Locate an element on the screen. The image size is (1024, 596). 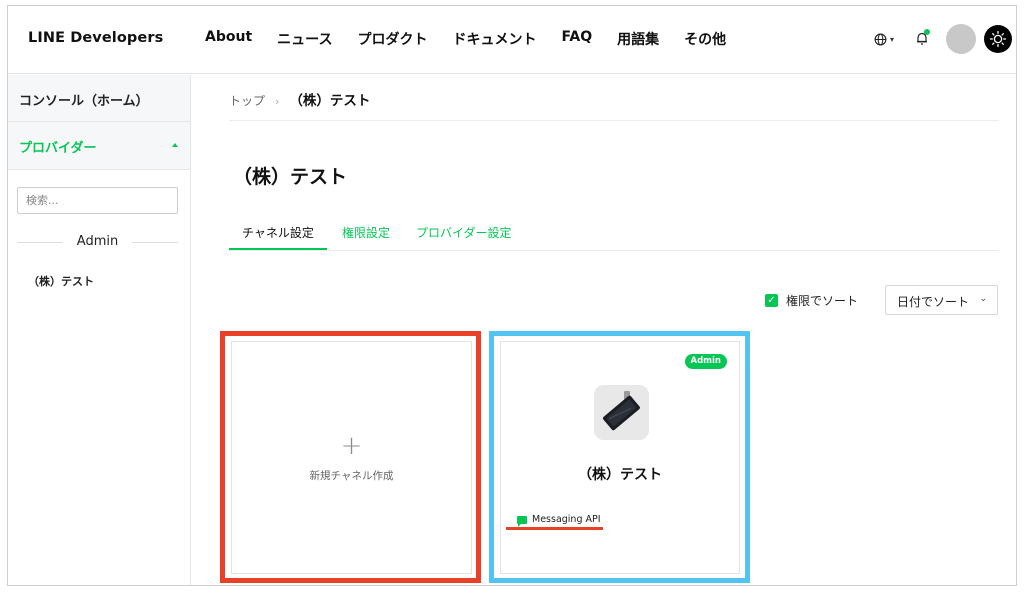
breadcrumb: トップ › （株）テスト is located at coordinates (299, 99).